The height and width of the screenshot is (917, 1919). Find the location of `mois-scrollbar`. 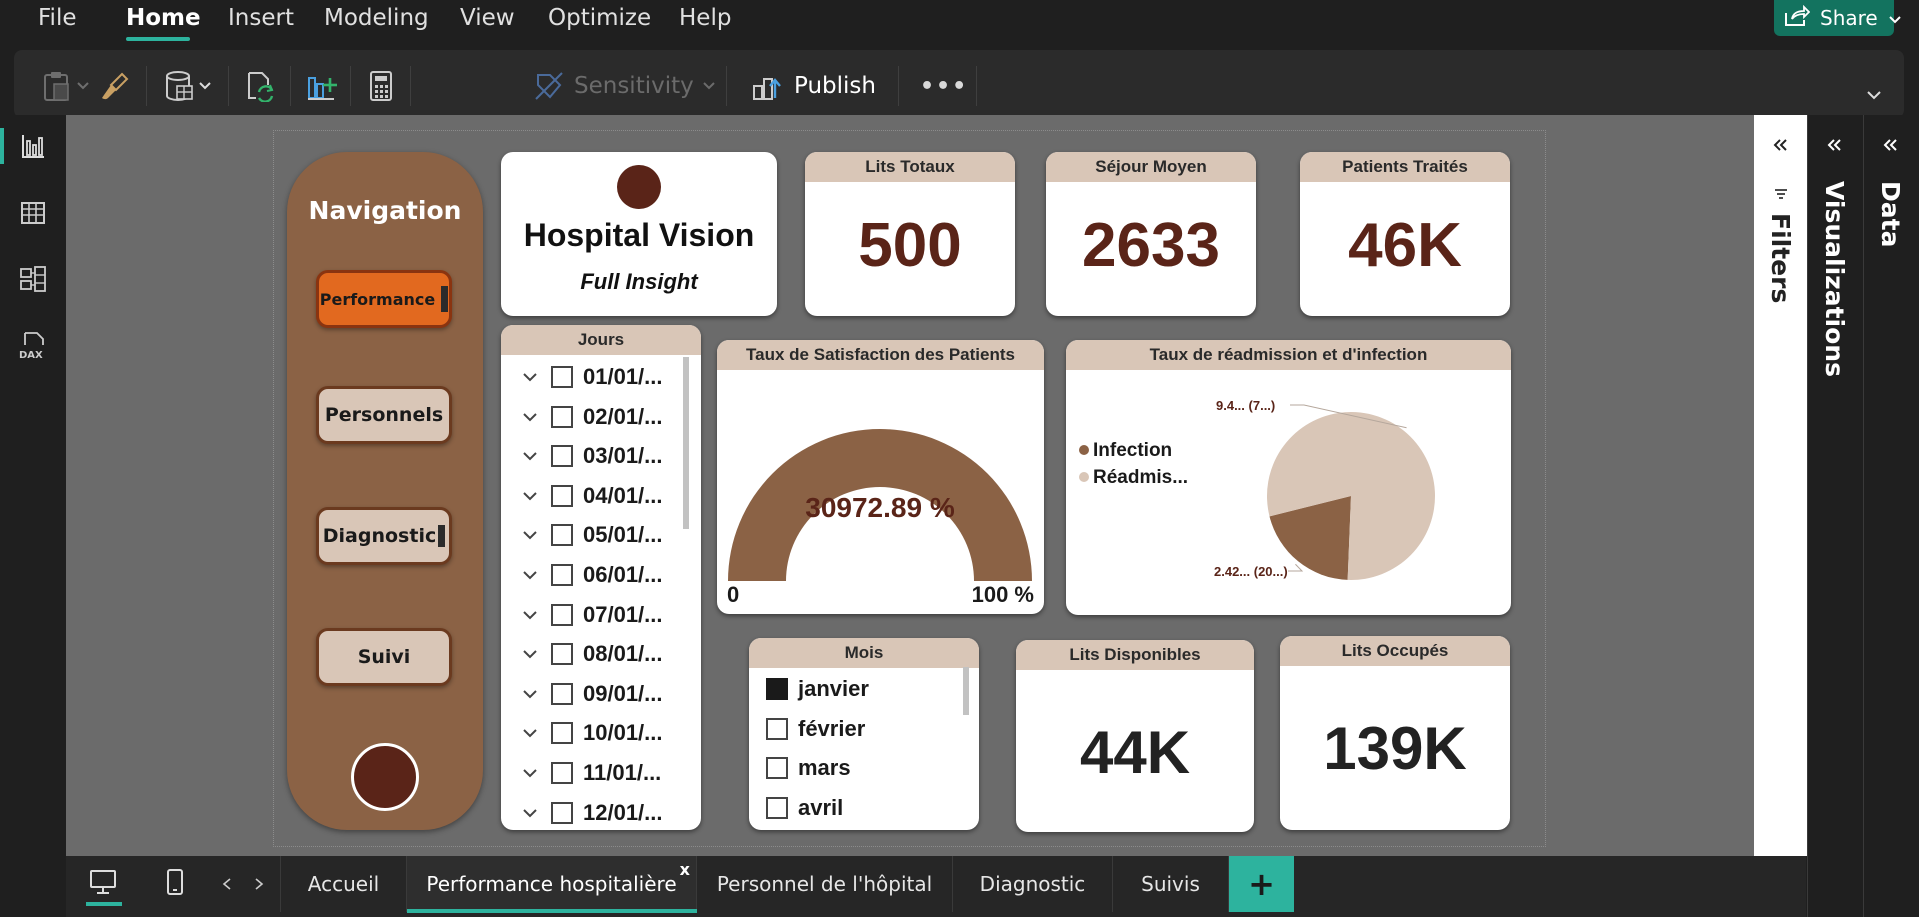

mois-scrollbar is located at coordinates (966, 691).